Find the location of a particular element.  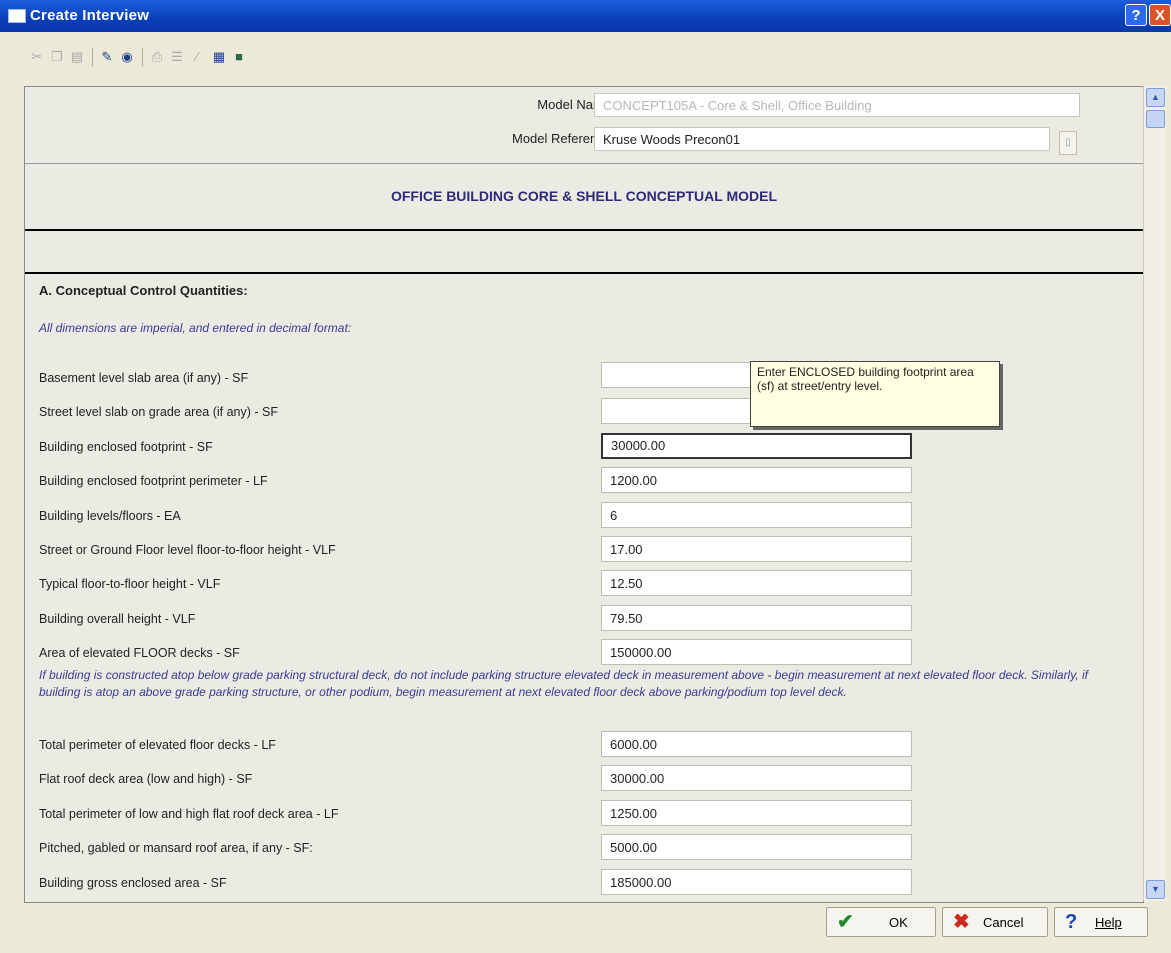

flat-roof-area-input: 30000.00 is located at coordinates (756, 778).